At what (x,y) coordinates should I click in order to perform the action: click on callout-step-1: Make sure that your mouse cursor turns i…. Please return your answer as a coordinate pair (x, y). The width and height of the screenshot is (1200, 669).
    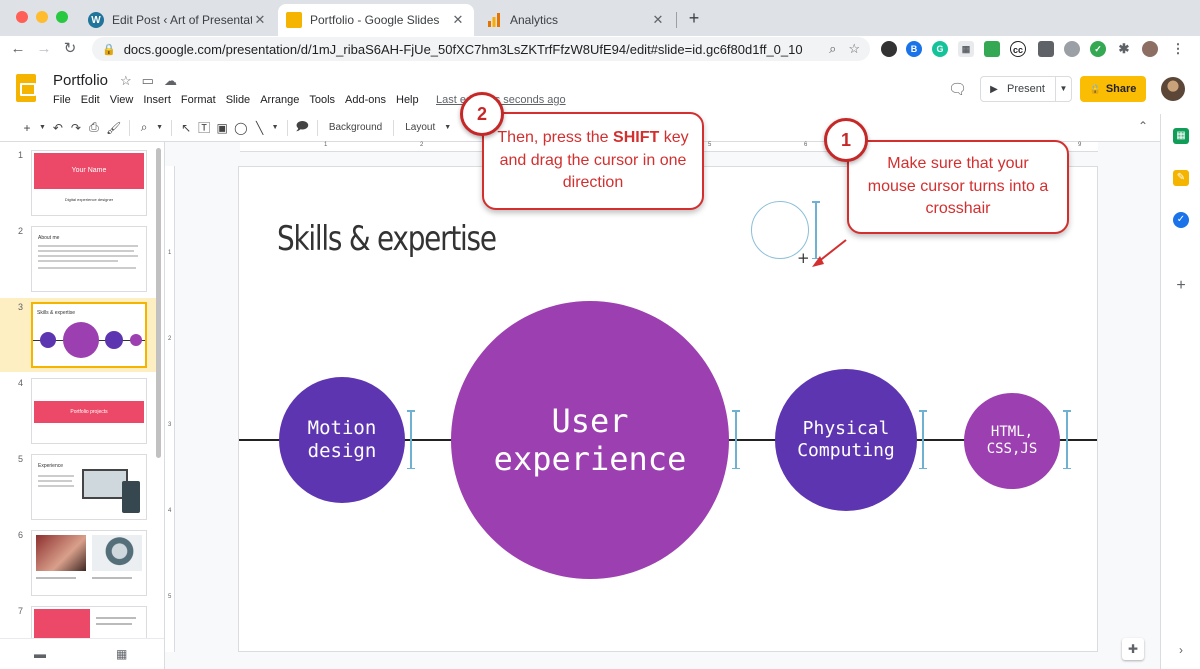
    Looking at the image, I should click on (958, 187).